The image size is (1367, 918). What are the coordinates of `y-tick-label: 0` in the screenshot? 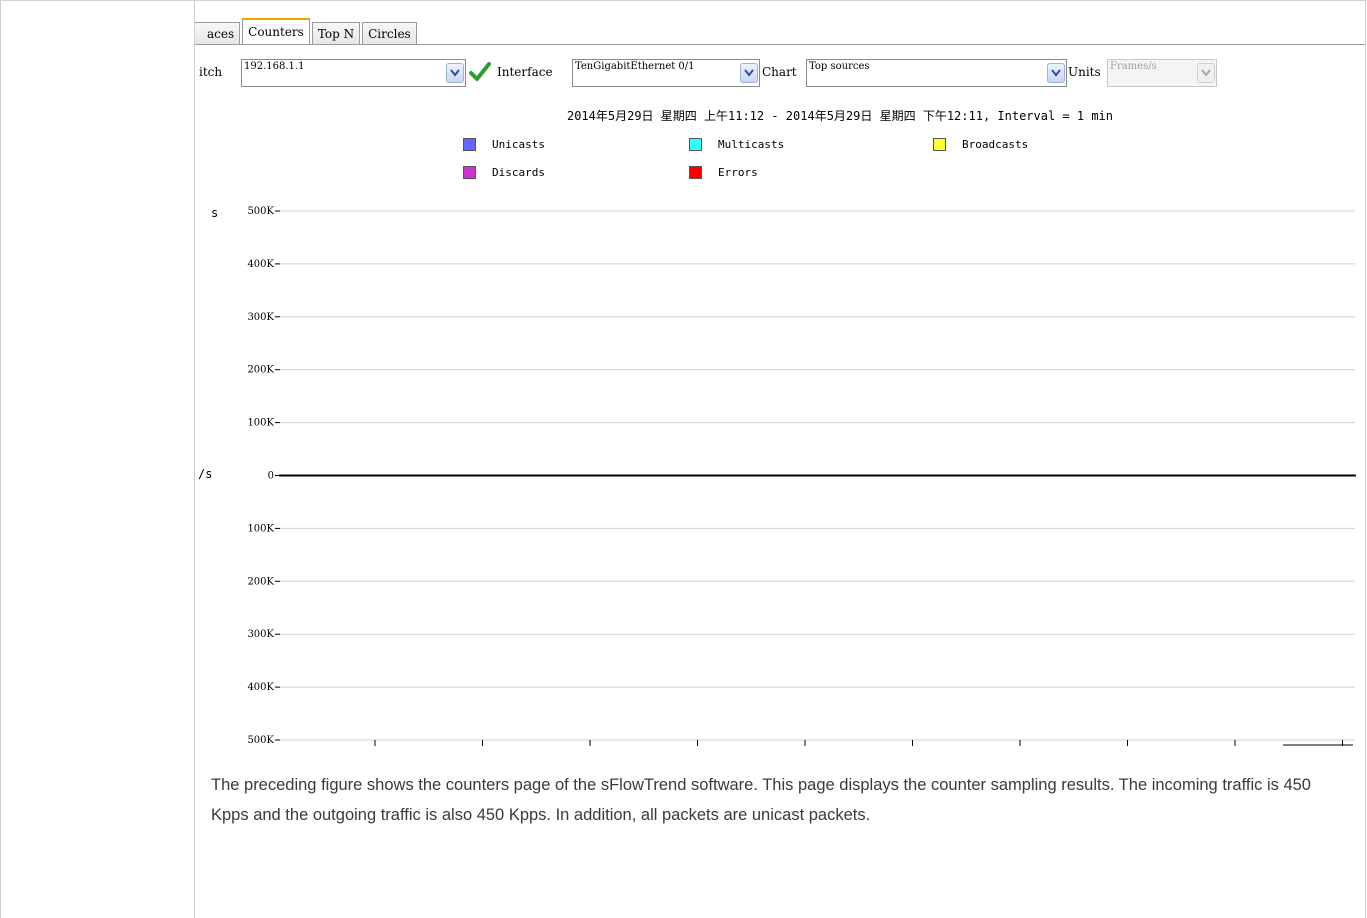 It's located at (271, 476).